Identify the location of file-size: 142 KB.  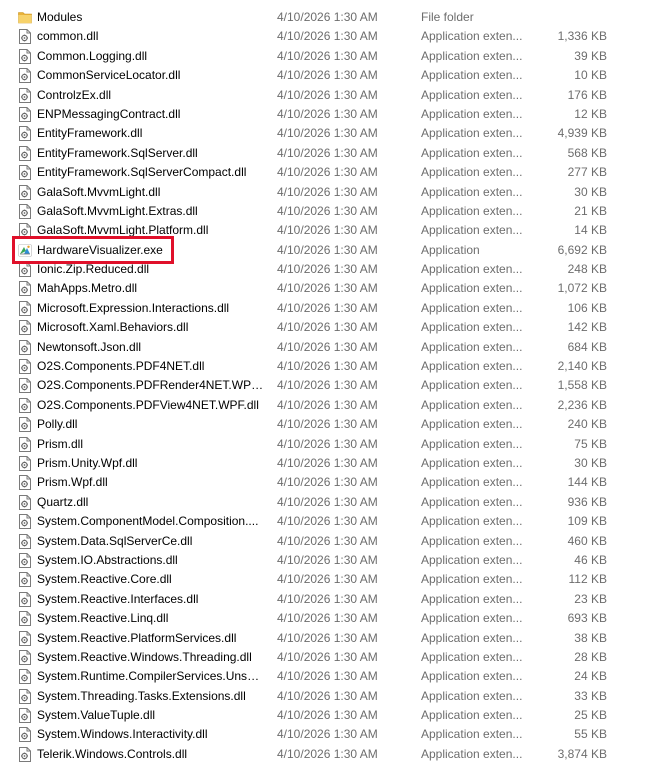
(587, 327).